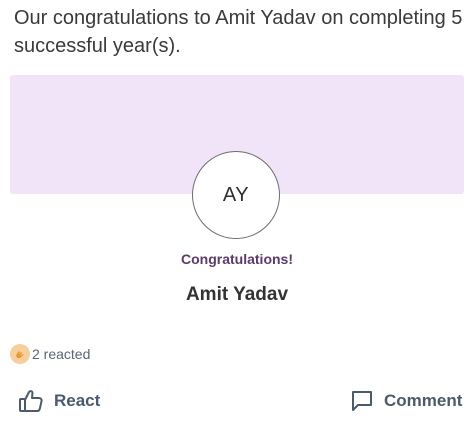 The image size is (474, 440). I want to click on comment-button: Comment, so click(406, 401).